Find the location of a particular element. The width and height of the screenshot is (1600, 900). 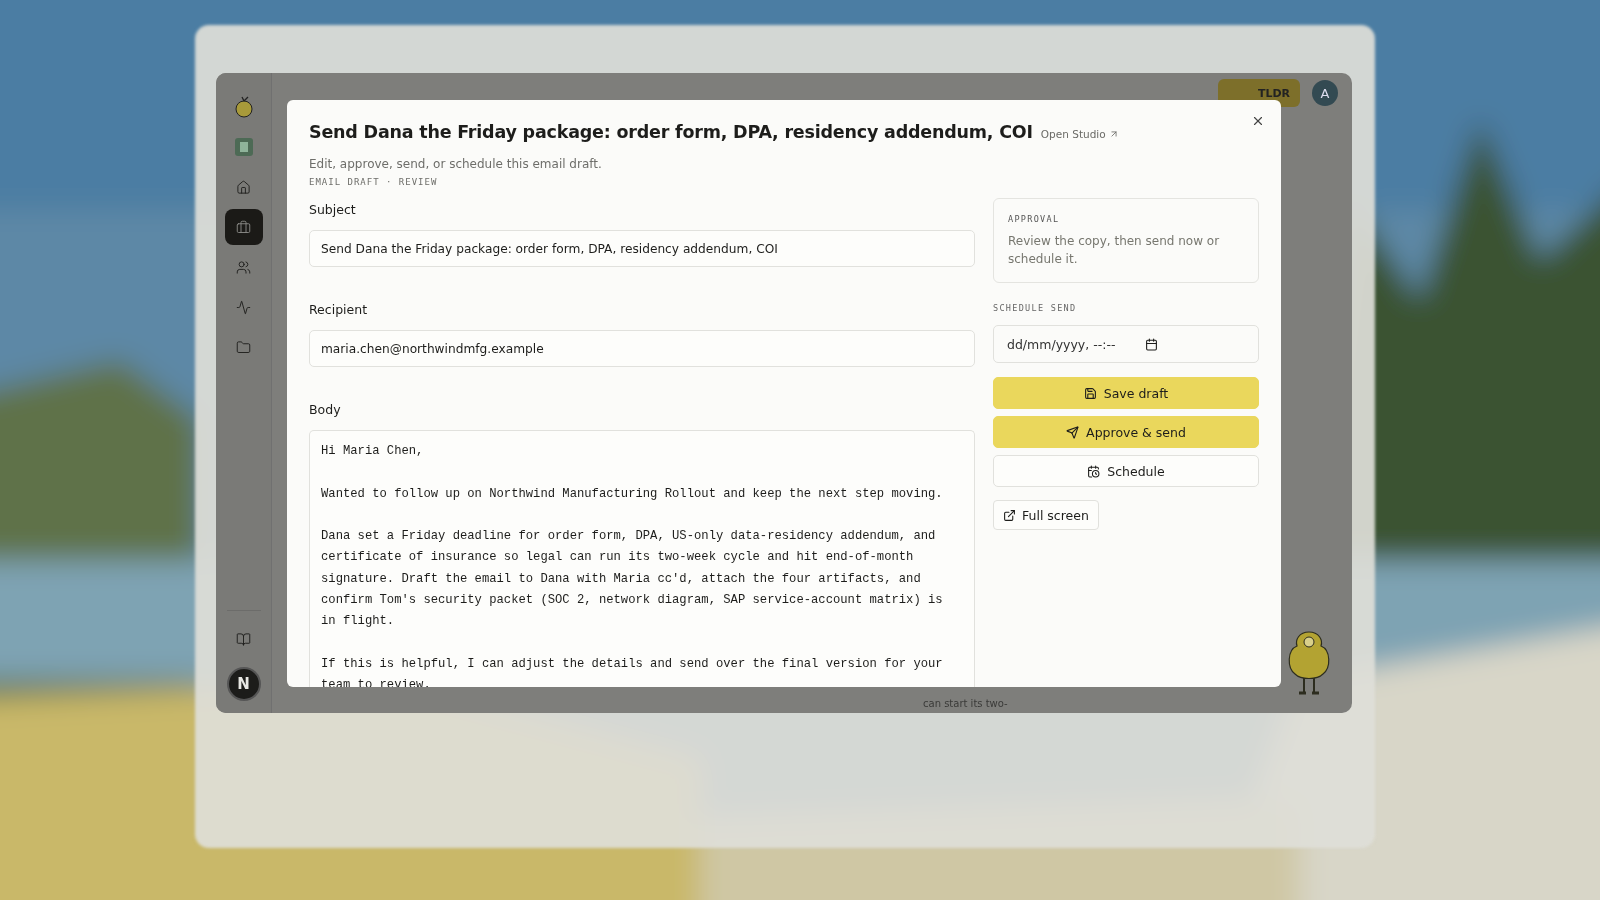

arrow-up-right-icon is located at coordinates (1113, 134).